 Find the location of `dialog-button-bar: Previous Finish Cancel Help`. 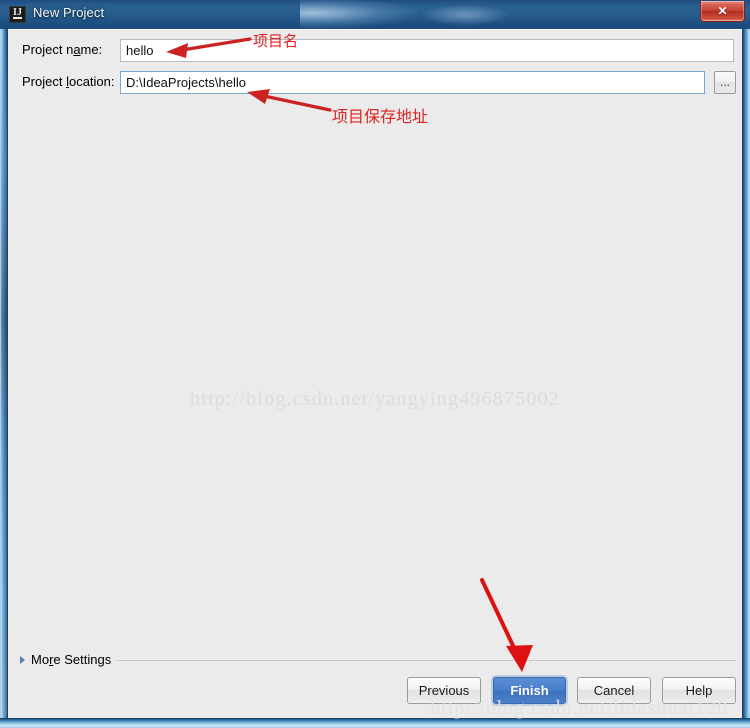

dialog-button-bar: Previous Finish Cancel Help is located at coordinates (375, 692).